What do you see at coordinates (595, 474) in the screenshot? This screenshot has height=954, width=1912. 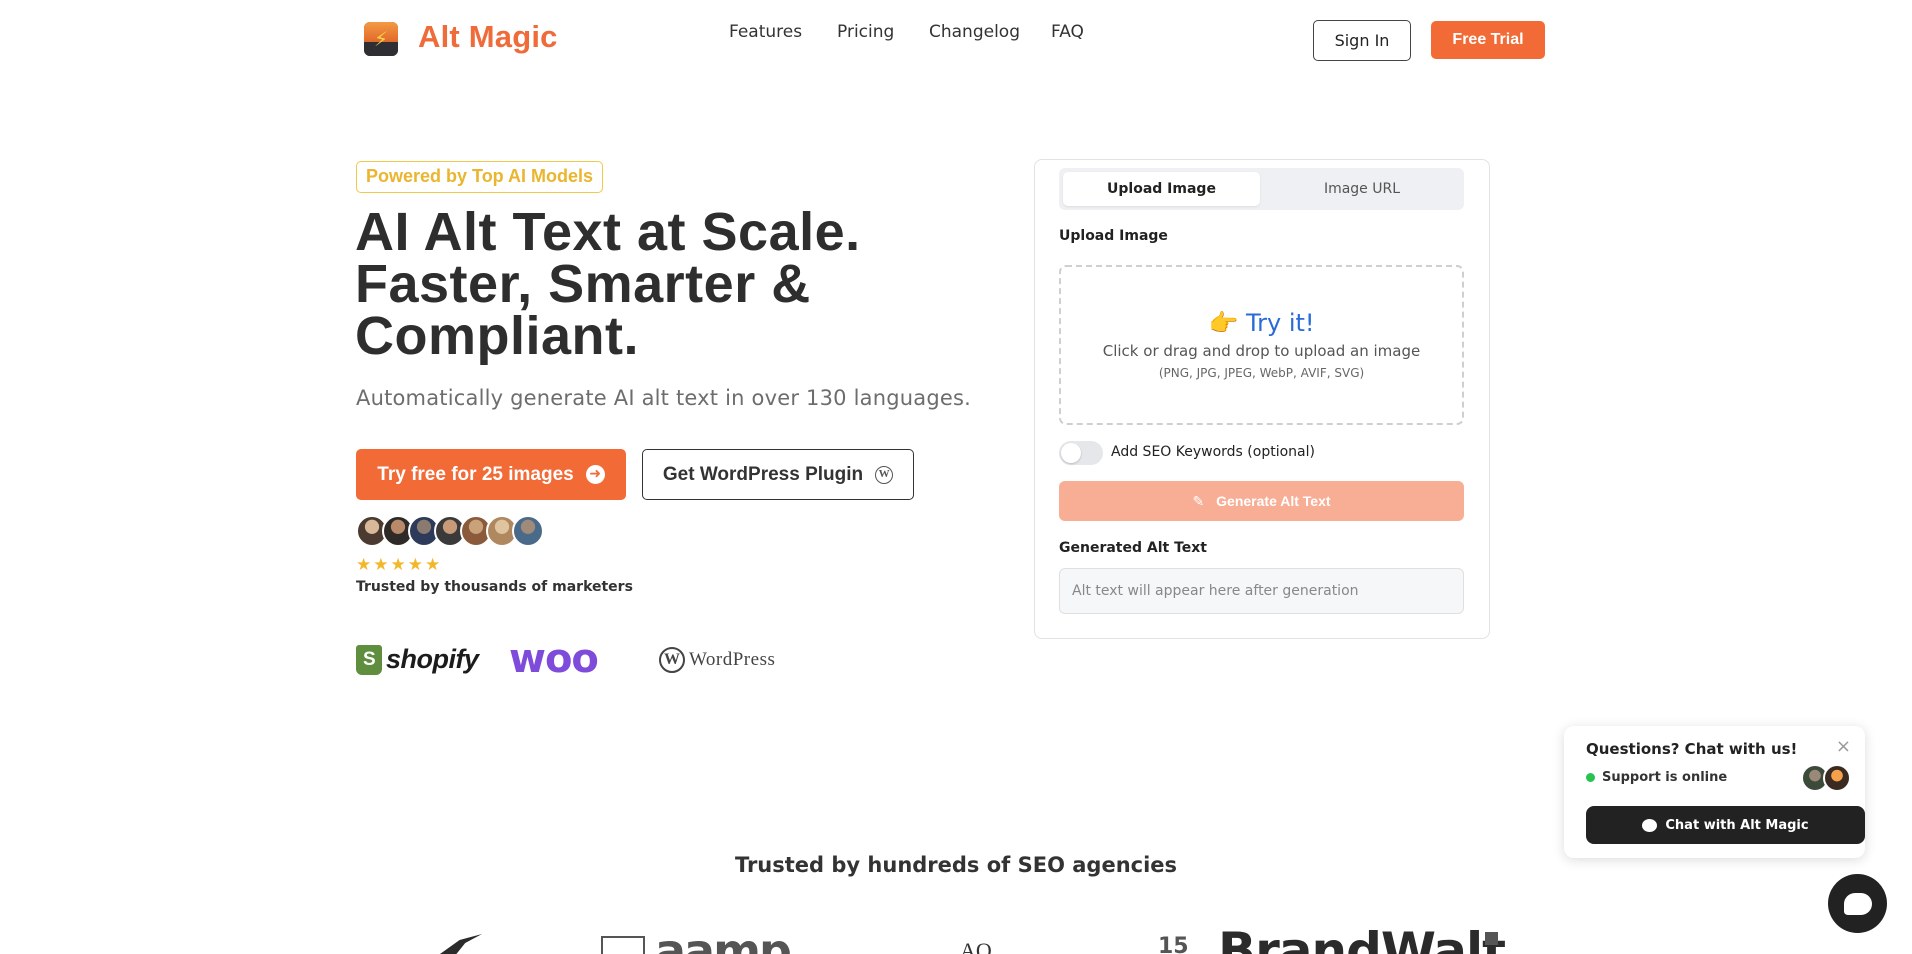 I see `arrow-right-icon: ➜` at bounding box center [595, 474].